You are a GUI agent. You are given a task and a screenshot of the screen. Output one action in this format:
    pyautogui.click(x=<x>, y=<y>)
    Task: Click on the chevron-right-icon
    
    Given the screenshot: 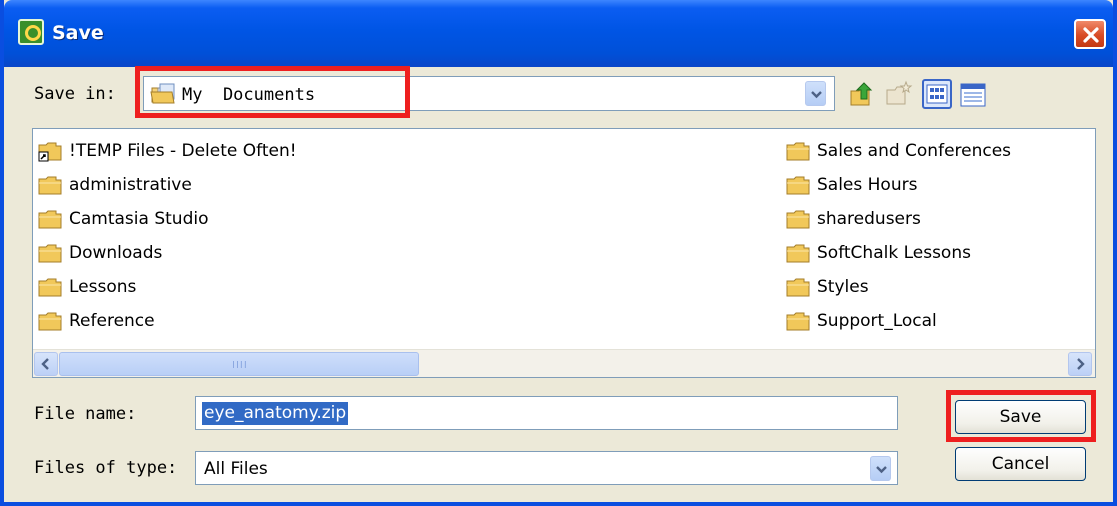 What is the action you would take?
    pyautogui.click(x=1081, y=364)
    